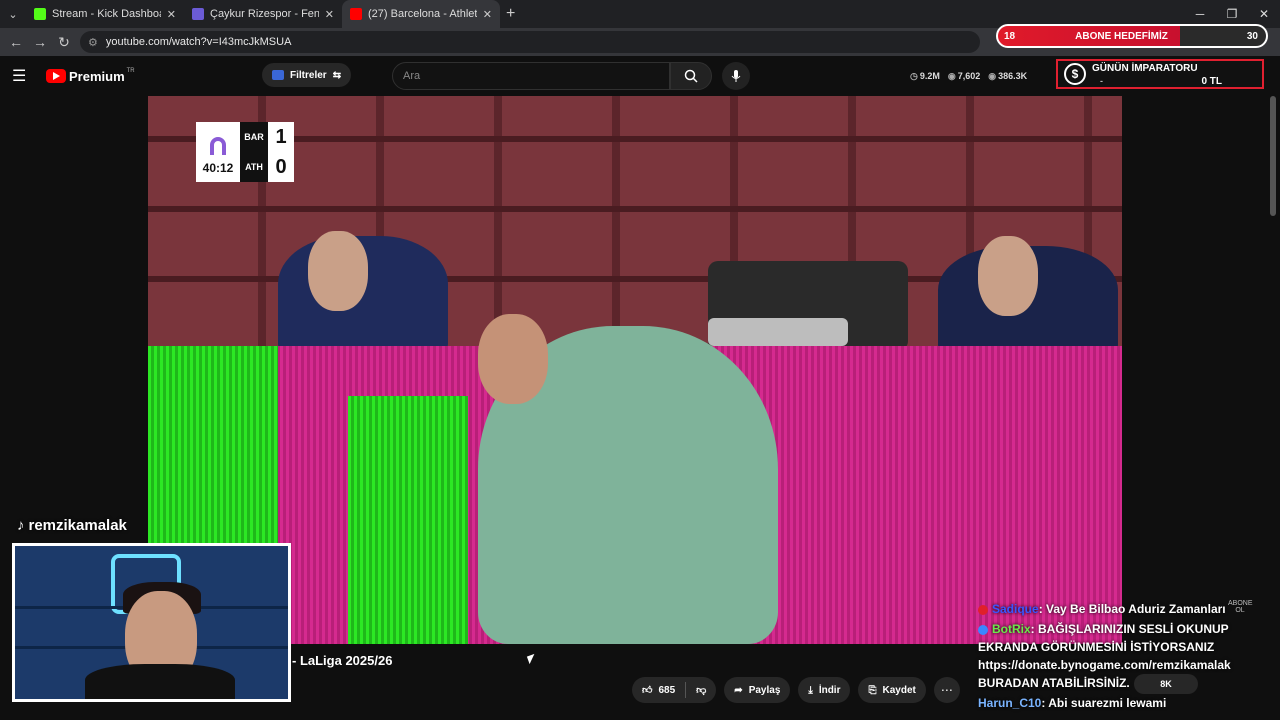 Image resolution: width=1280 pixels, height=720 pixels. Describe the element at coordinates (829, 690) in the screenshot. I see `download-label: İndir` at that location.